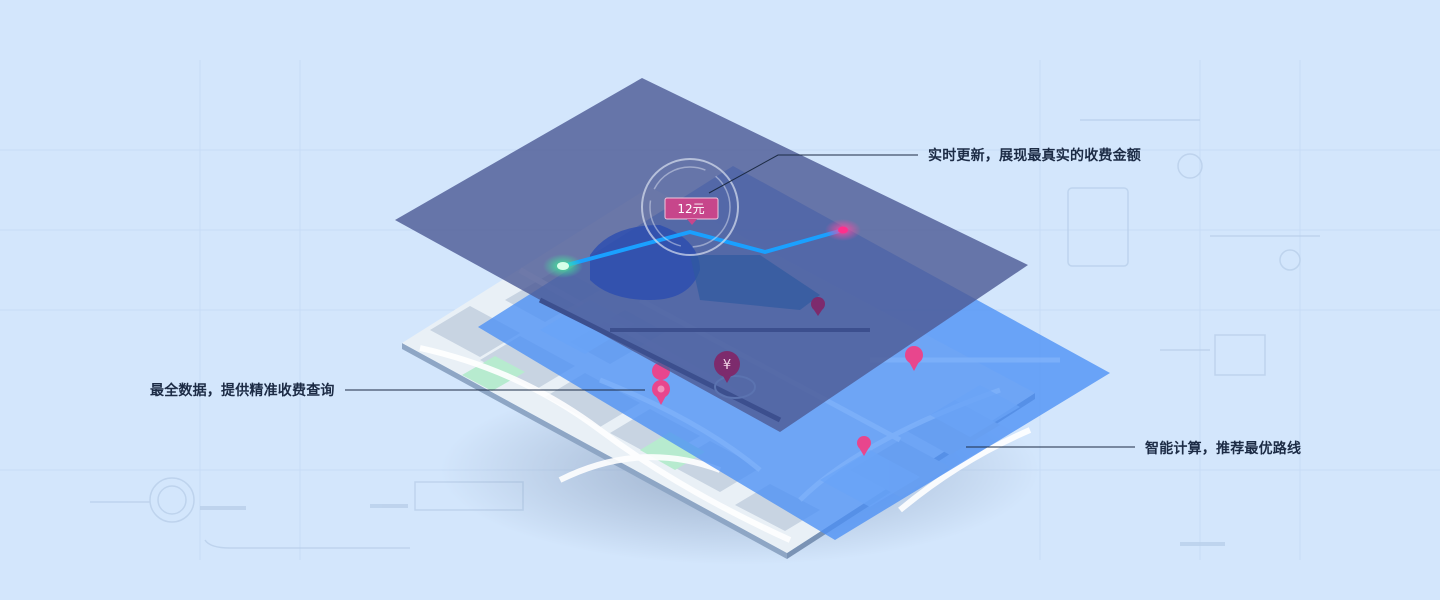 This screenshot has width=1440, height=600. I want to click on yen-label: ¥, so click(727, 365).